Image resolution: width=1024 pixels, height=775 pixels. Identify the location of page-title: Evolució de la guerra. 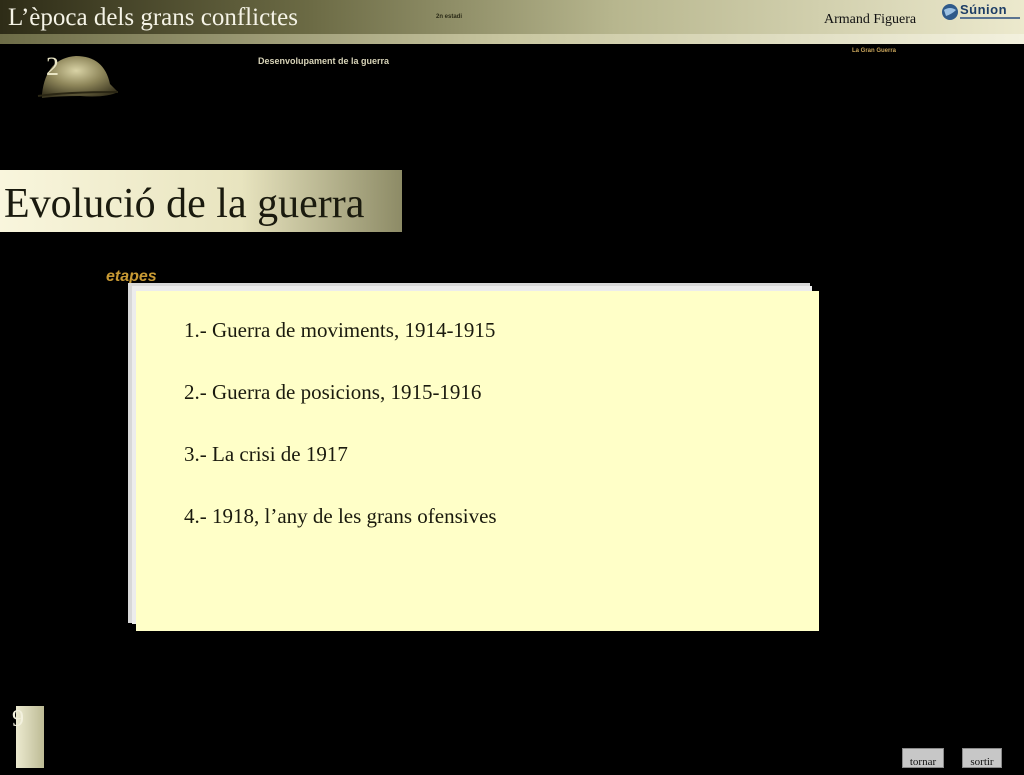
(184, 204).